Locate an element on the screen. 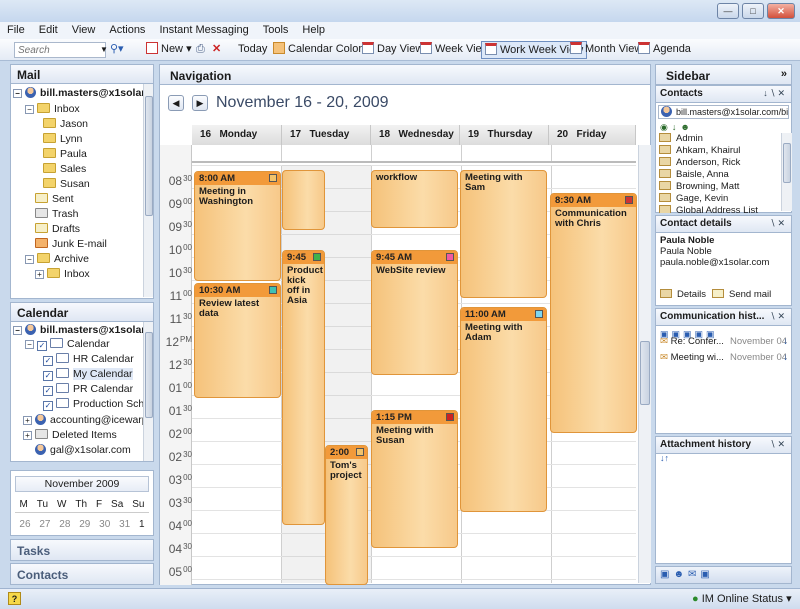 This screenshot has height=609, width=800. next-week-button: ▶ is located at coordinates (200, 103).